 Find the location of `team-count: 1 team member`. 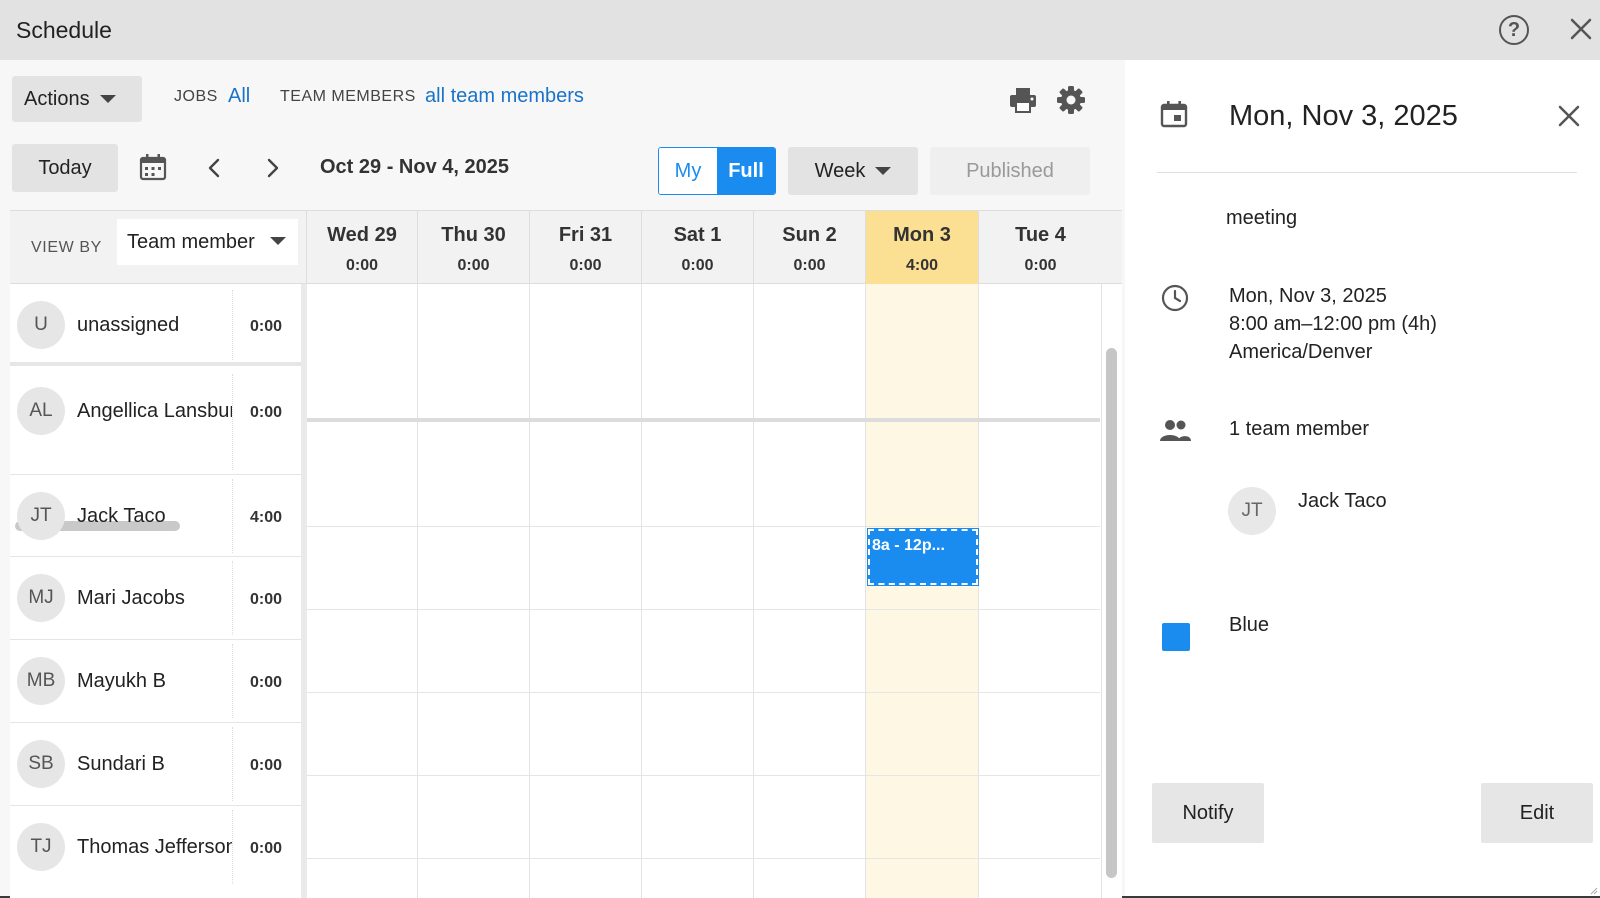

team-count: 1 team member is located at coordinates (1299, 429).